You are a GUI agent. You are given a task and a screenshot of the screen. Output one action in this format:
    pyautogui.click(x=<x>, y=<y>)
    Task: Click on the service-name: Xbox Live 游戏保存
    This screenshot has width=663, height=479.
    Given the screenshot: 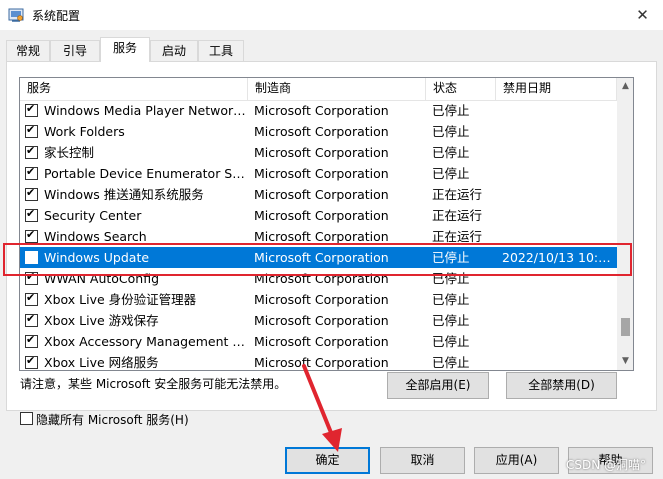 What is the action you would take?
    pyautogui.click(x=101, y=320)
    